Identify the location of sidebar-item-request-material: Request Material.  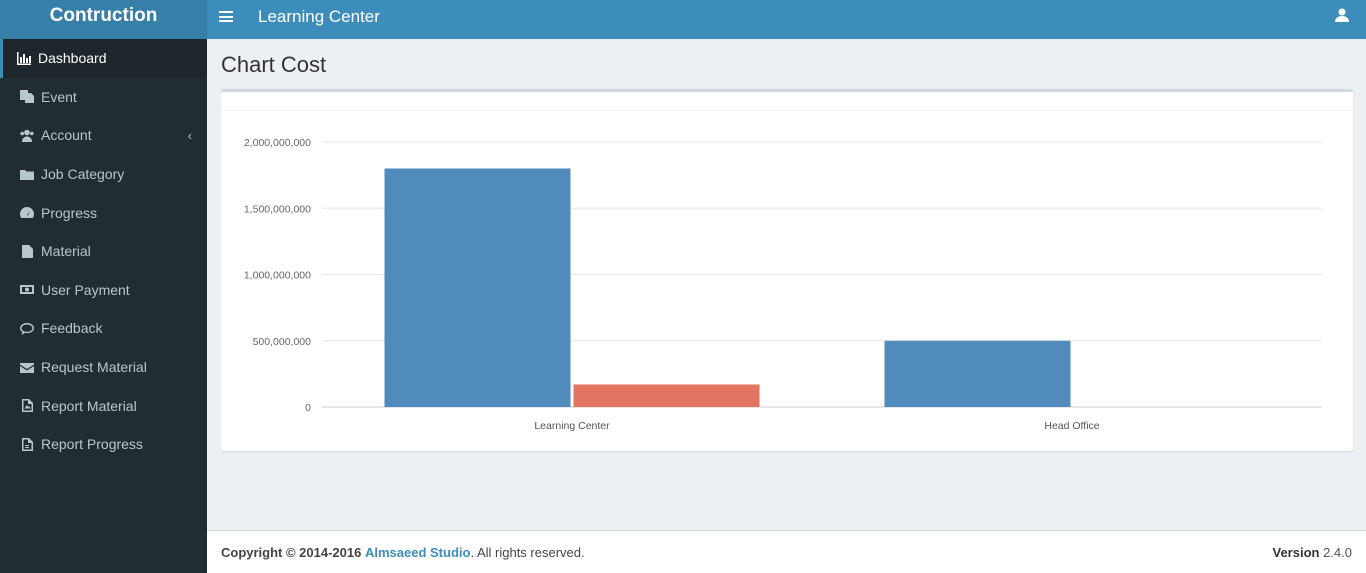
(103, 367).